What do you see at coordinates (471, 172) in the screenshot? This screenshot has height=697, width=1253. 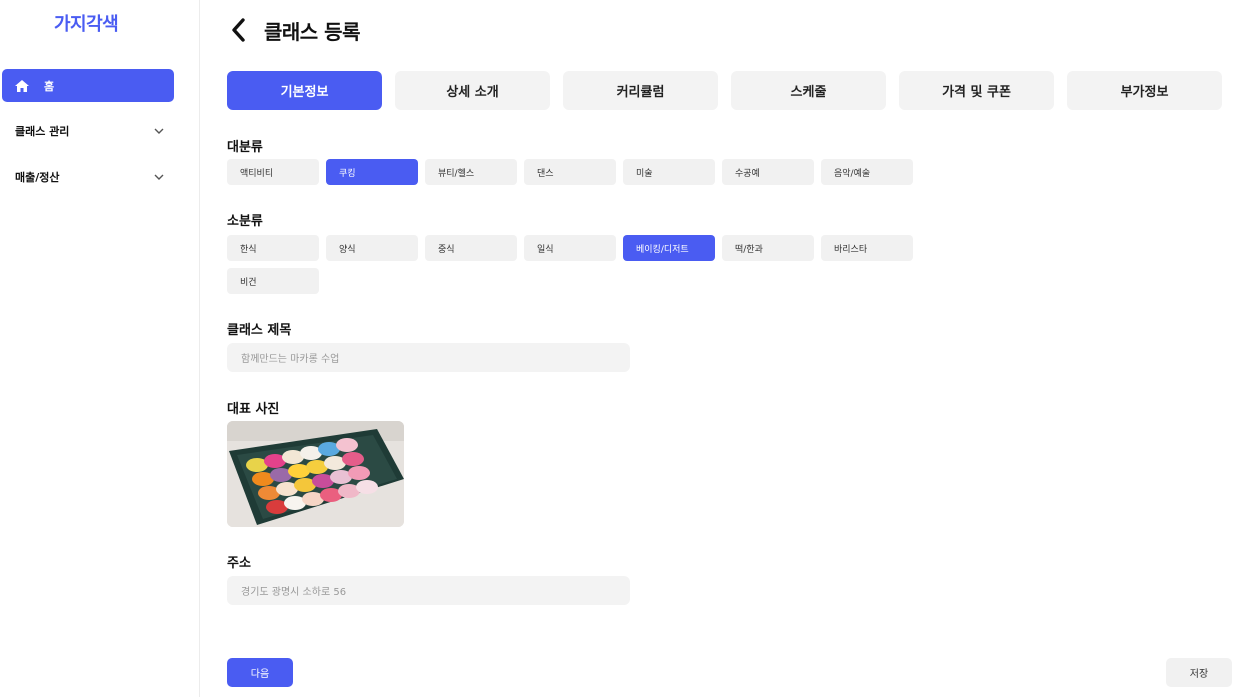 I see `chip-beauty-health: 뷰티/헬스` at bounding box center [471, 172].